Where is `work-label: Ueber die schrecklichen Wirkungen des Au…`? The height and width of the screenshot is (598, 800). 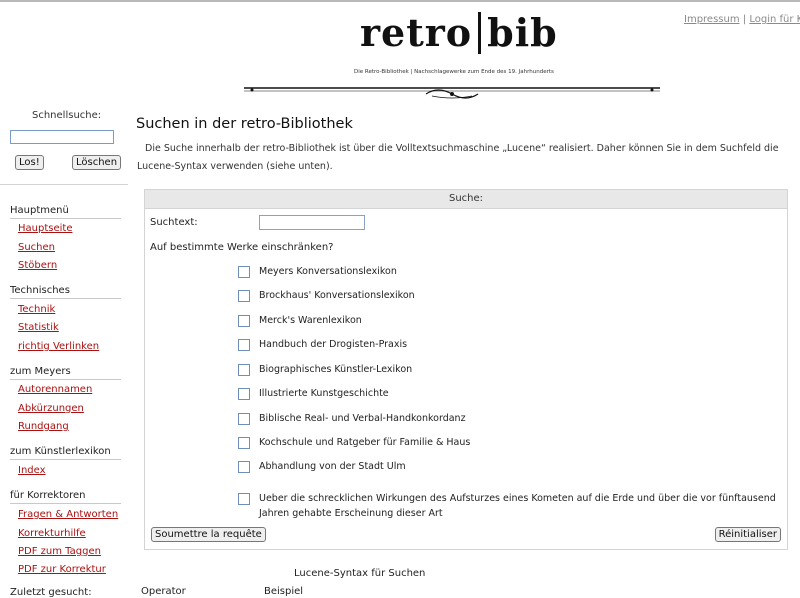
work-label: Ueber die schrecklichen Wirkungen des Au… is located at coordinates (517, 506).